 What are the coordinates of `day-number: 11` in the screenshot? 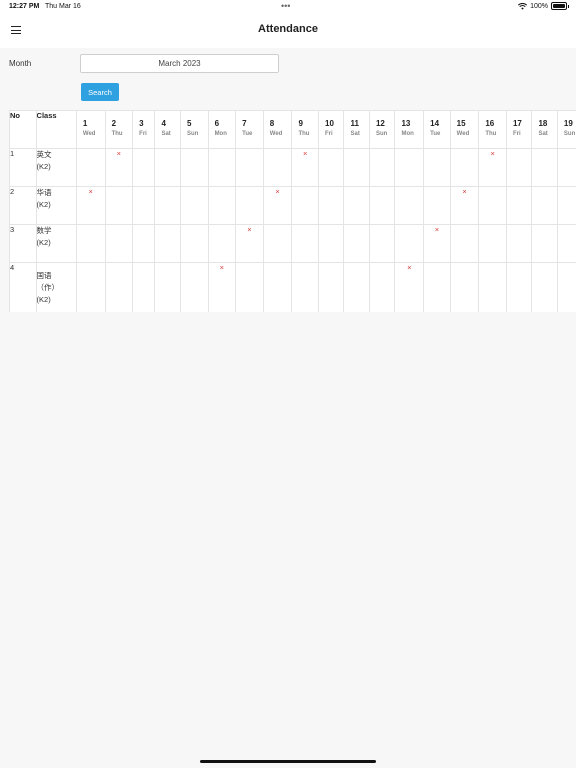 It's located at (354, 123).